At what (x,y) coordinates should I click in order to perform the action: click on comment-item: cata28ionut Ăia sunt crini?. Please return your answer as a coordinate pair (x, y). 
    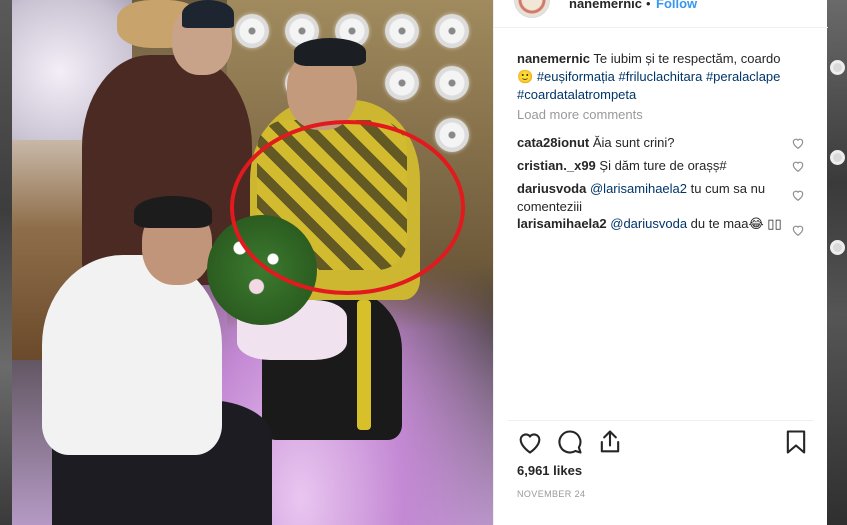
    Looking at the image, I should click on (652, 143).